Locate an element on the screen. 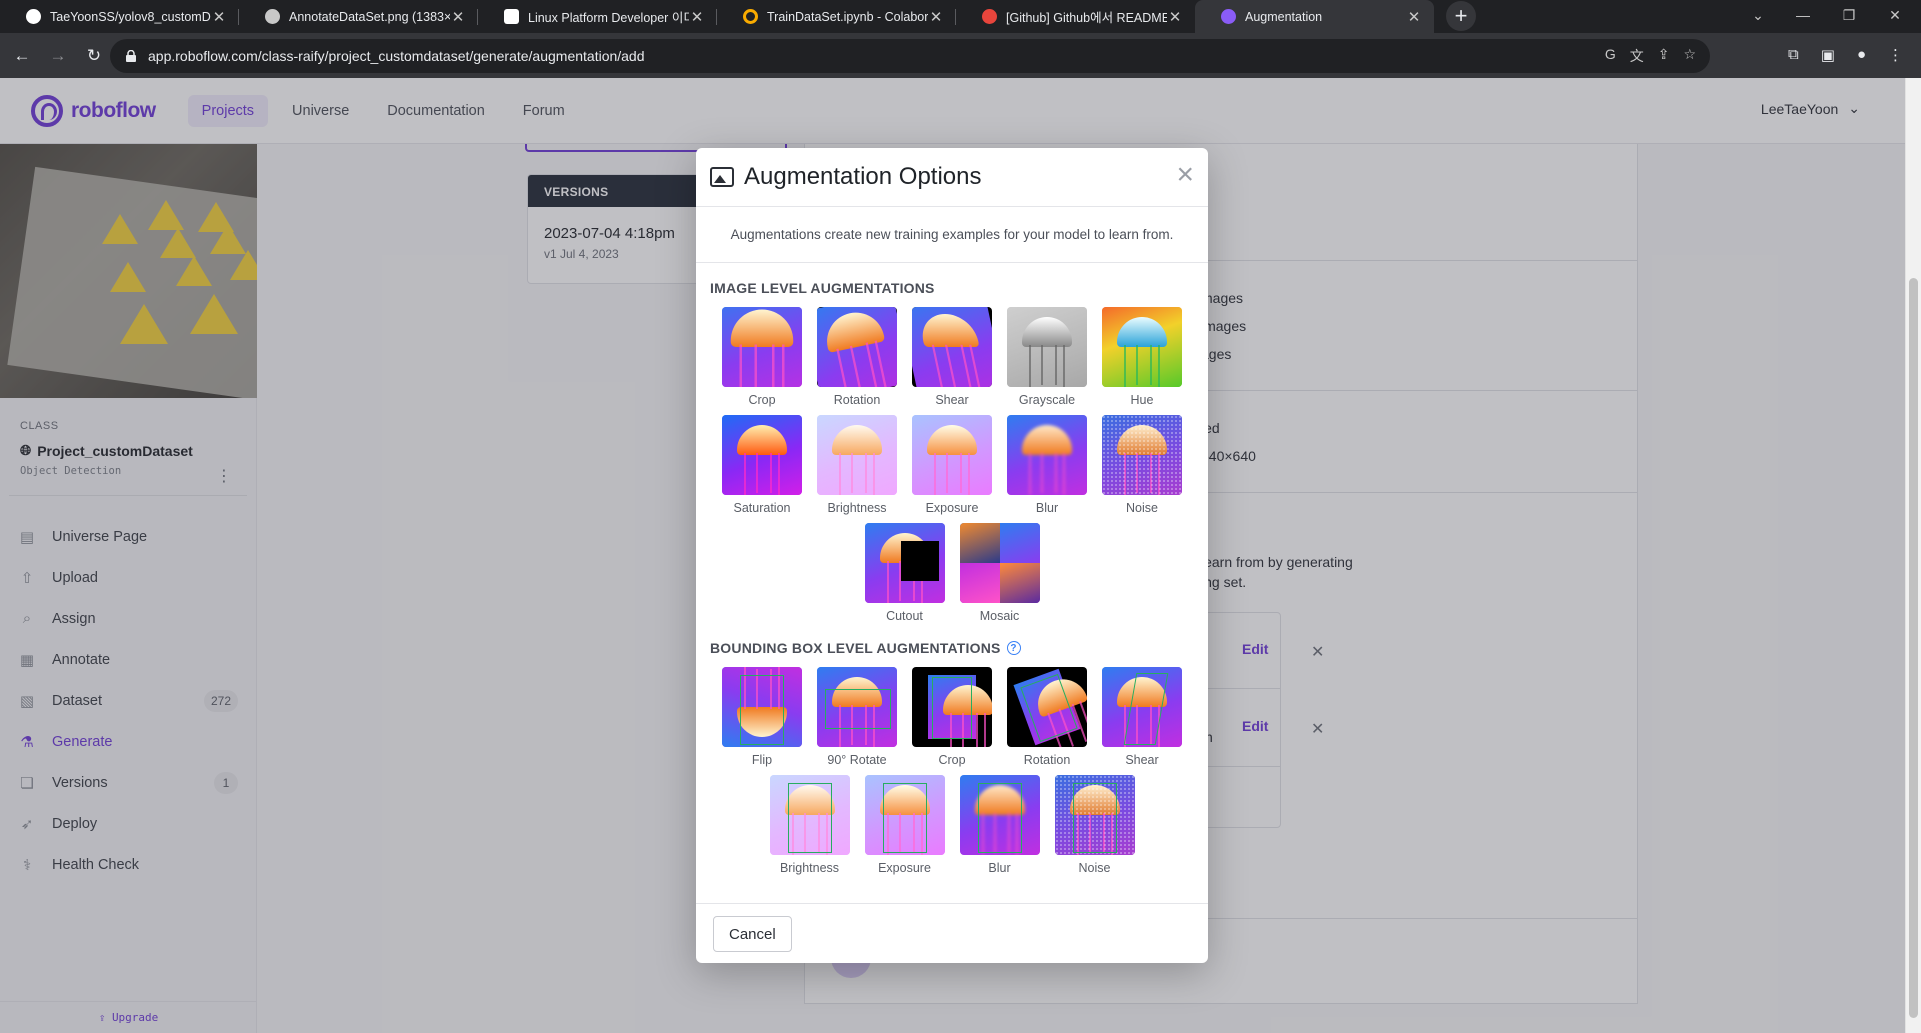 Image resolution: width=1921 pixels, height=1033 pixels. browser-tab: [Github] Github에서 README. ✕ is located at coordinates (1075, 16).